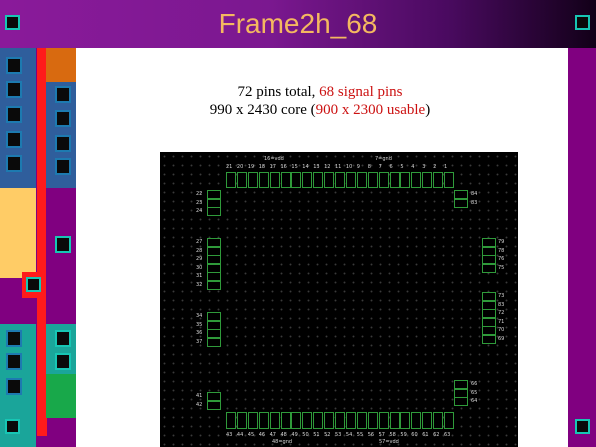 Image resolution: width=596 pixels, height=447 pixels. What do you see at coordinates (413, 167) in the screenshot?
I see `pin-label: 4` at bounding box center [413, 167].